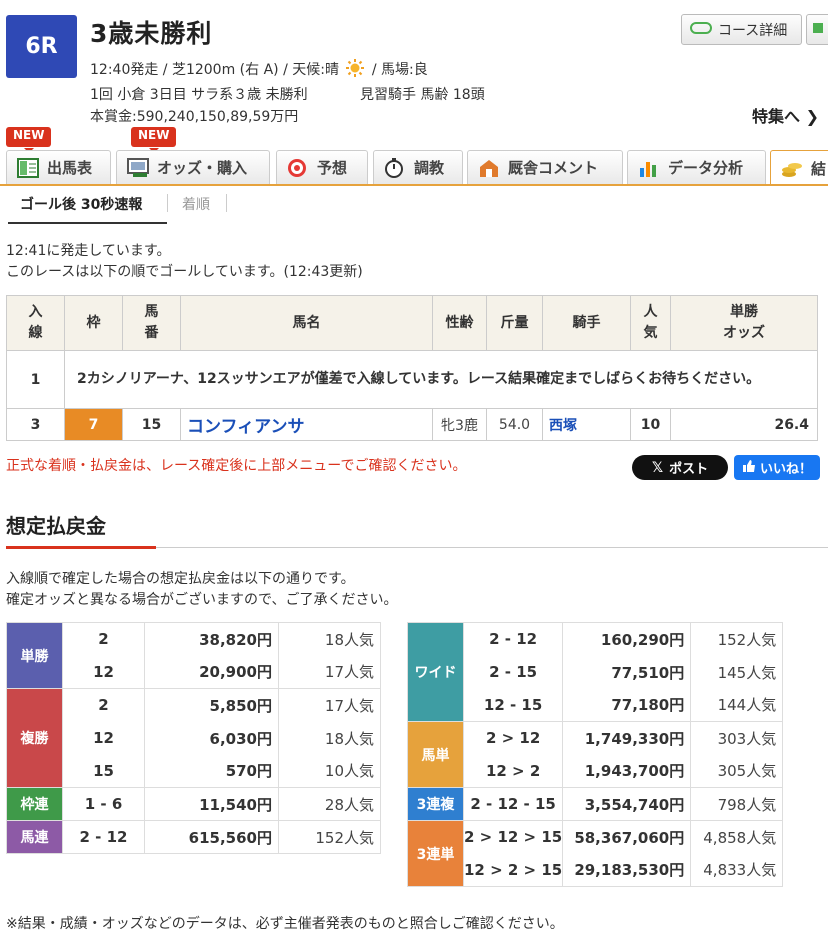  I want to click on race-conditions-text: 12:40発走 / 芝1200m (右 A) / 天候:晴, so click(214, 70).